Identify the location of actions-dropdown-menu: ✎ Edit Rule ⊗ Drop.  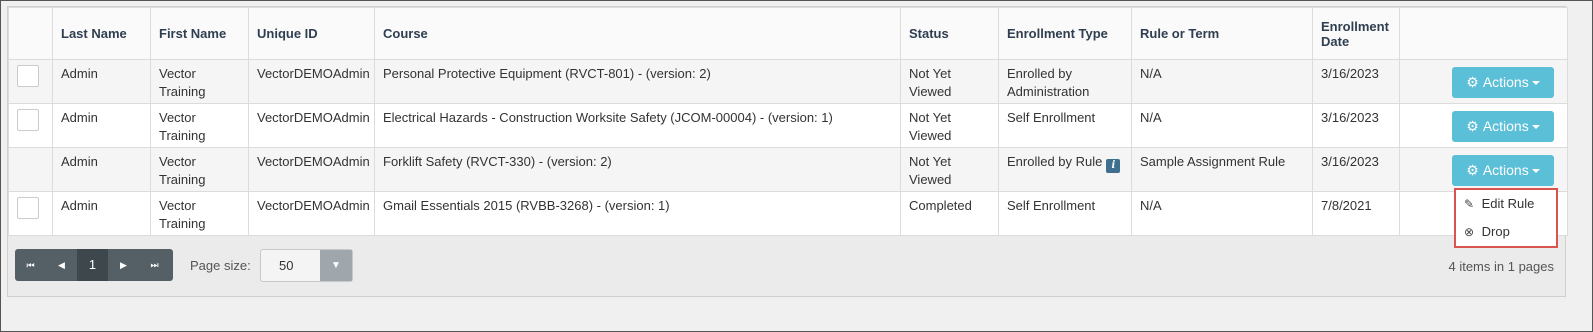
(1506, 218).